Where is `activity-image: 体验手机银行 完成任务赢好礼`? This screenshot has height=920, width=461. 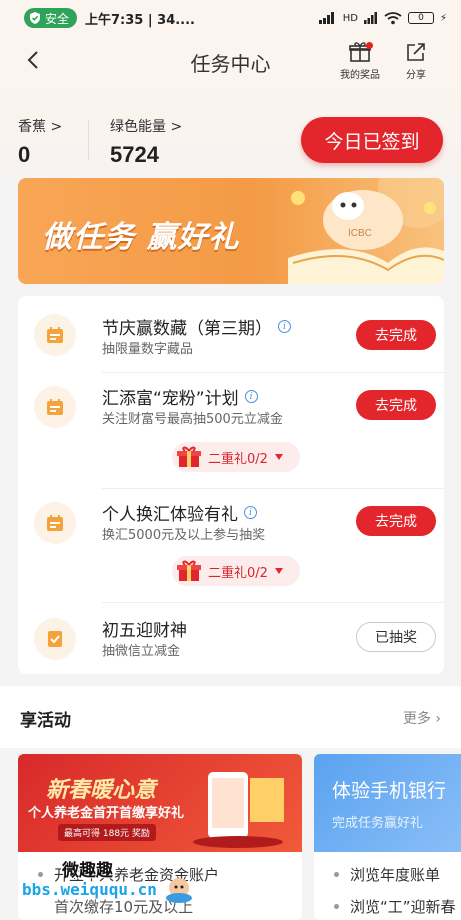
activity-image: 体验手机银行 完成任务赢好礼 is located at coordinates (387, 803).